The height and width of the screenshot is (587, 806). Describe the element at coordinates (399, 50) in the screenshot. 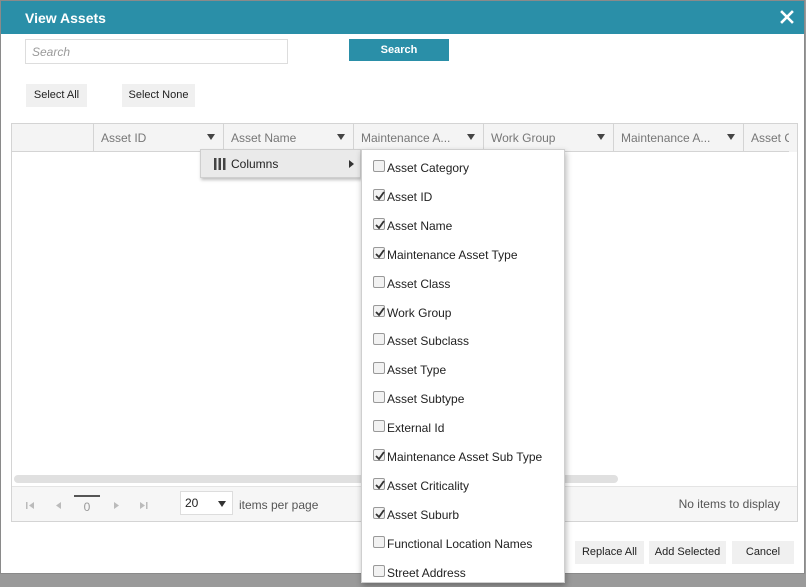

I see `search-button: Search` at that location.